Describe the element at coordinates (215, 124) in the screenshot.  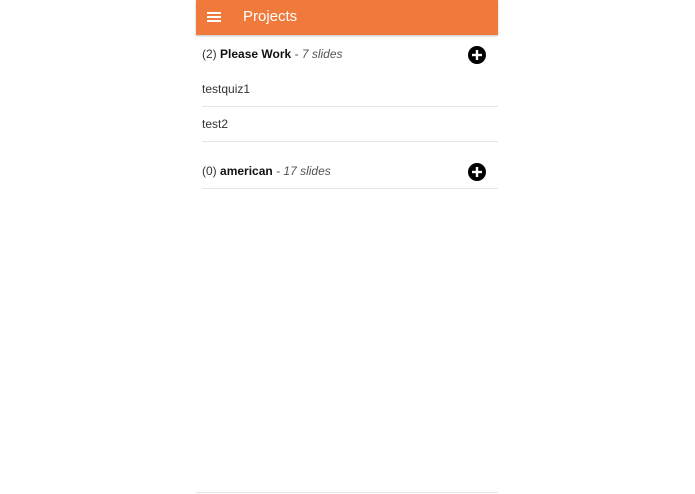
I see `list-item-label: test2` at that location.